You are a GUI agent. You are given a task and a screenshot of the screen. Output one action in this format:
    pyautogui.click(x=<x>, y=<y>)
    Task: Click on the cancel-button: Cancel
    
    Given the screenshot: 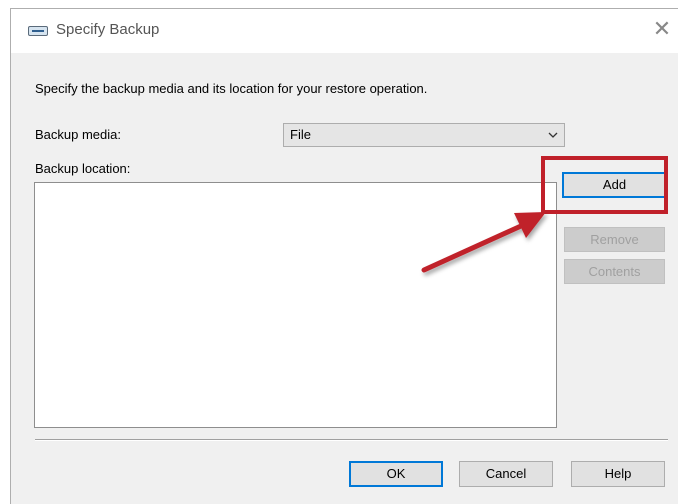 What is the action you would take?
    pyautogui.click(x=506, y=474)
    